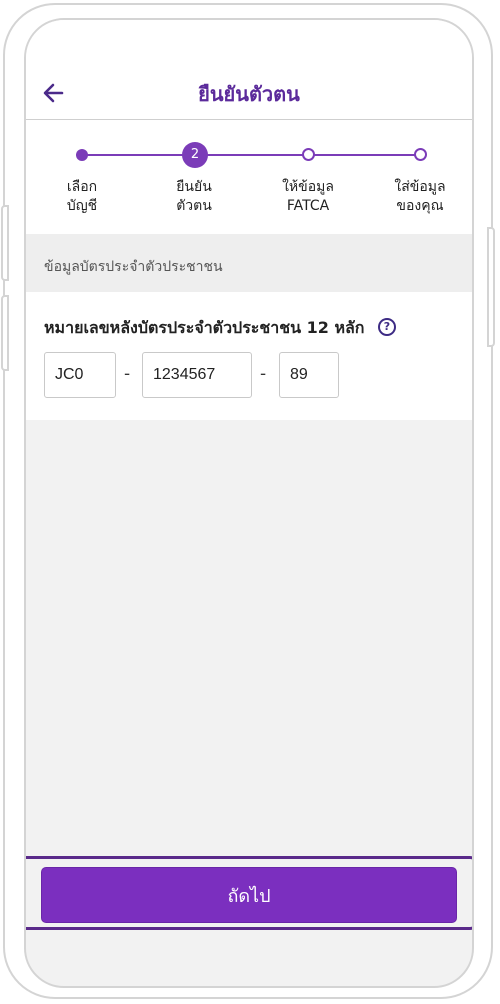 The height and width of the screenshot is (1004, 500). Describe the element at coordinates (195, 155) in the screenshot. I see `step-2-dot: 2` at that location.